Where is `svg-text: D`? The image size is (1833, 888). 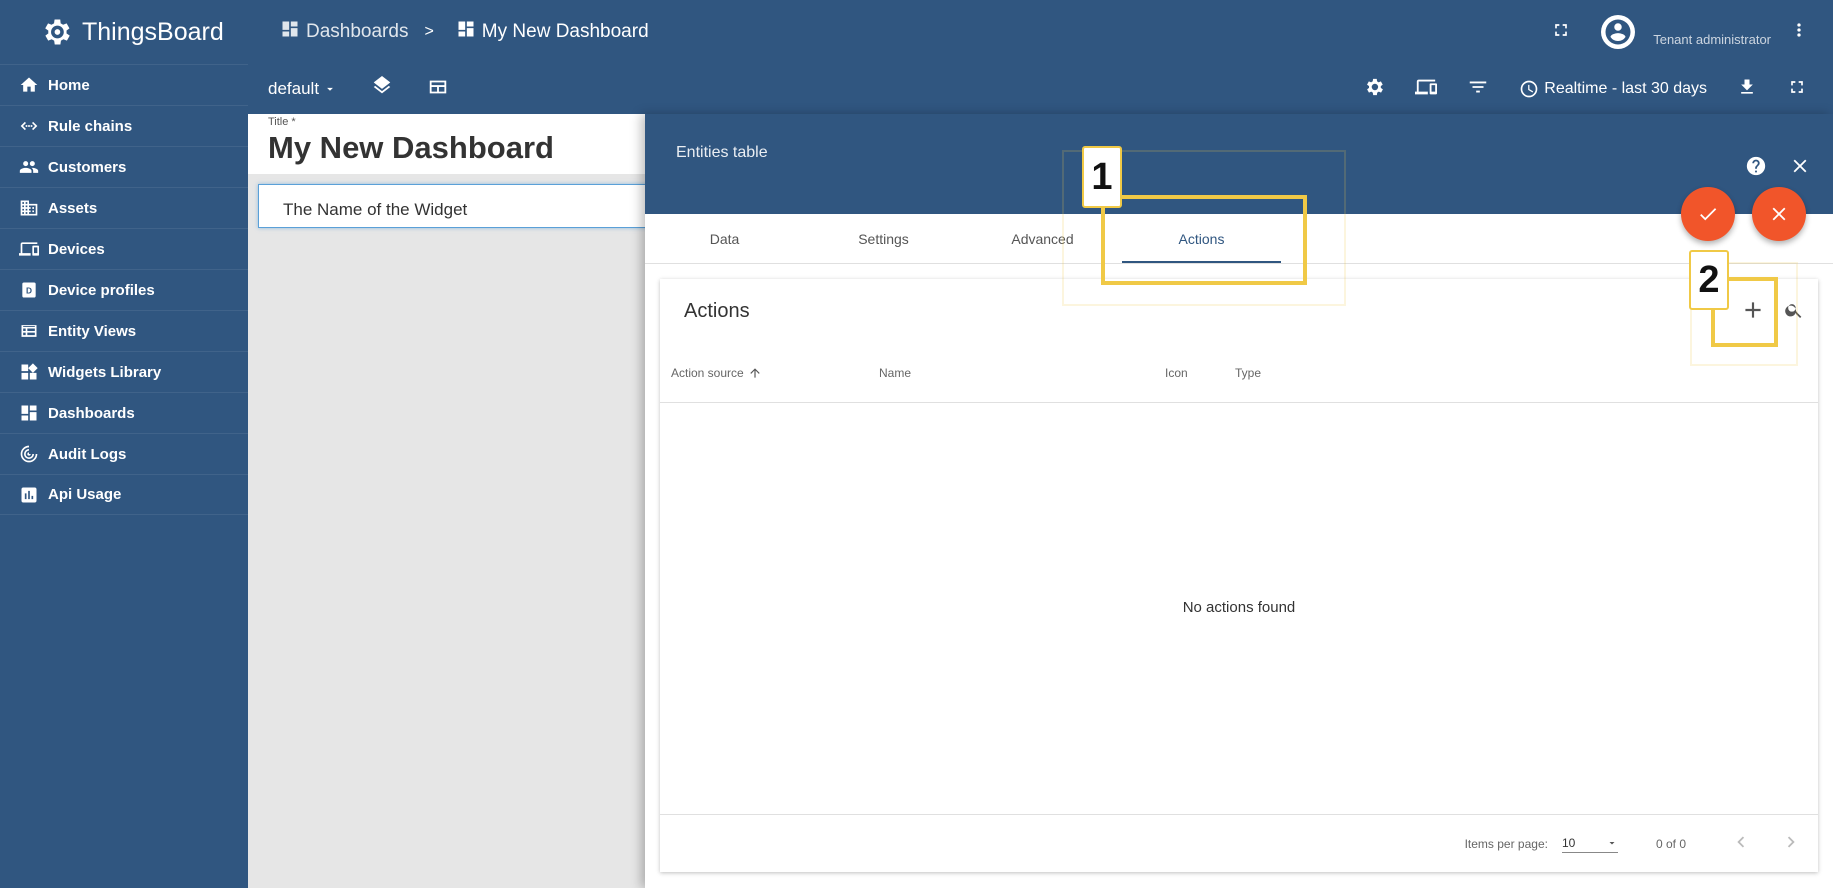
svg-text: D is located at coordinates (29, 290).